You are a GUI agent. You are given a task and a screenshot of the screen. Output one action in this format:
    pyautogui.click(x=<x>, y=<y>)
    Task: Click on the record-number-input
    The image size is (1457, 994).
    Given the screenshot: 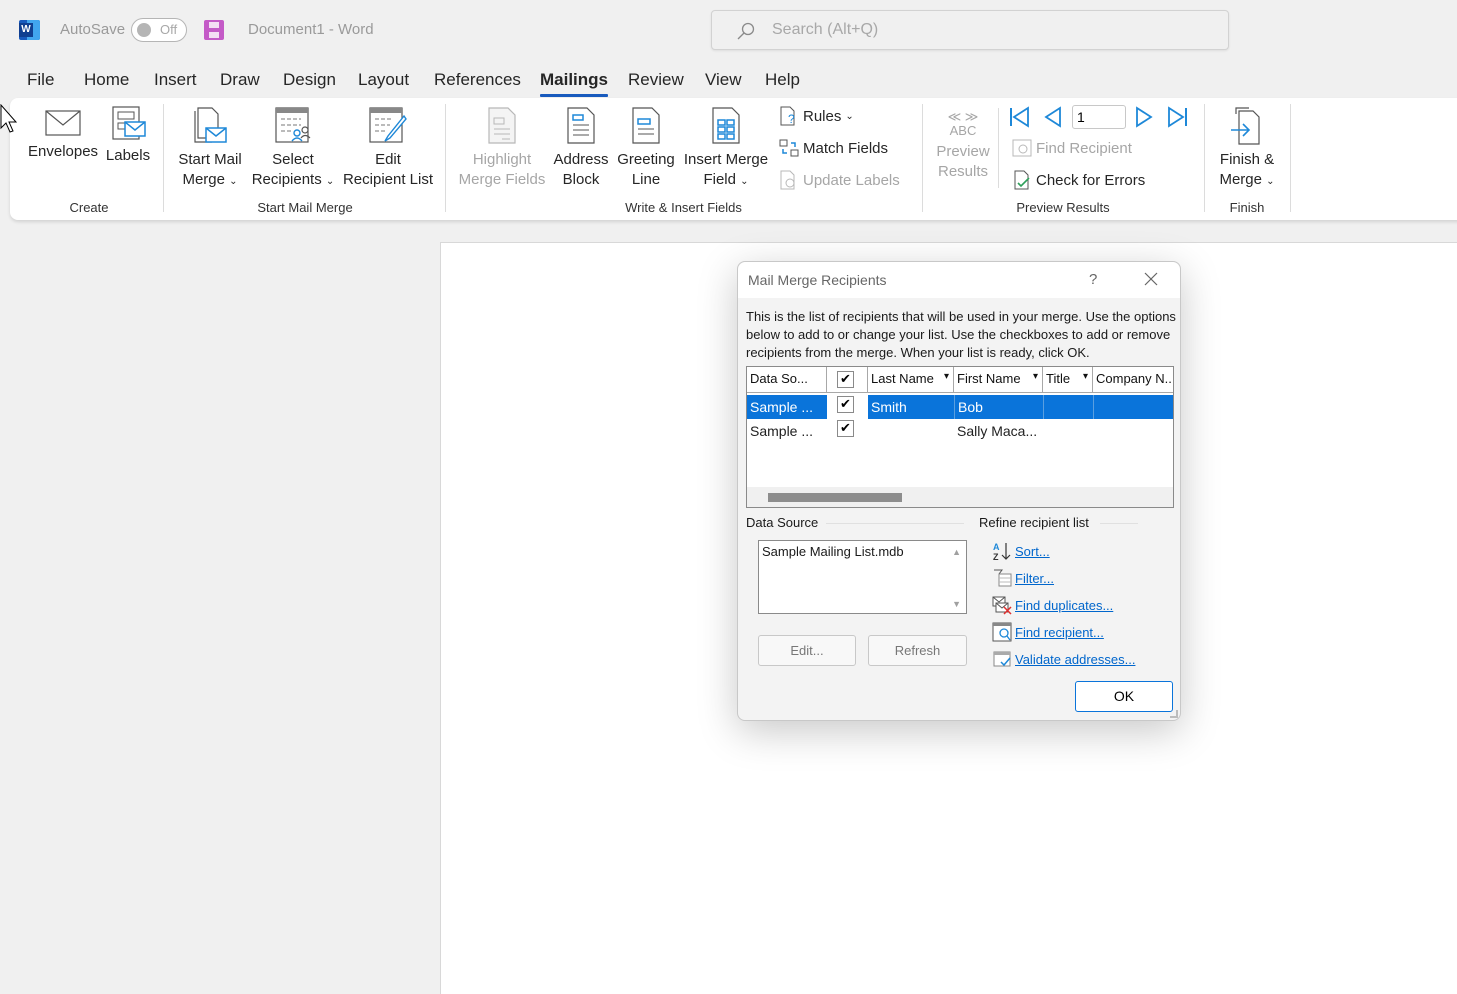 What is the action you would take?
    pyautogui.click(x=1099, y=117)
    